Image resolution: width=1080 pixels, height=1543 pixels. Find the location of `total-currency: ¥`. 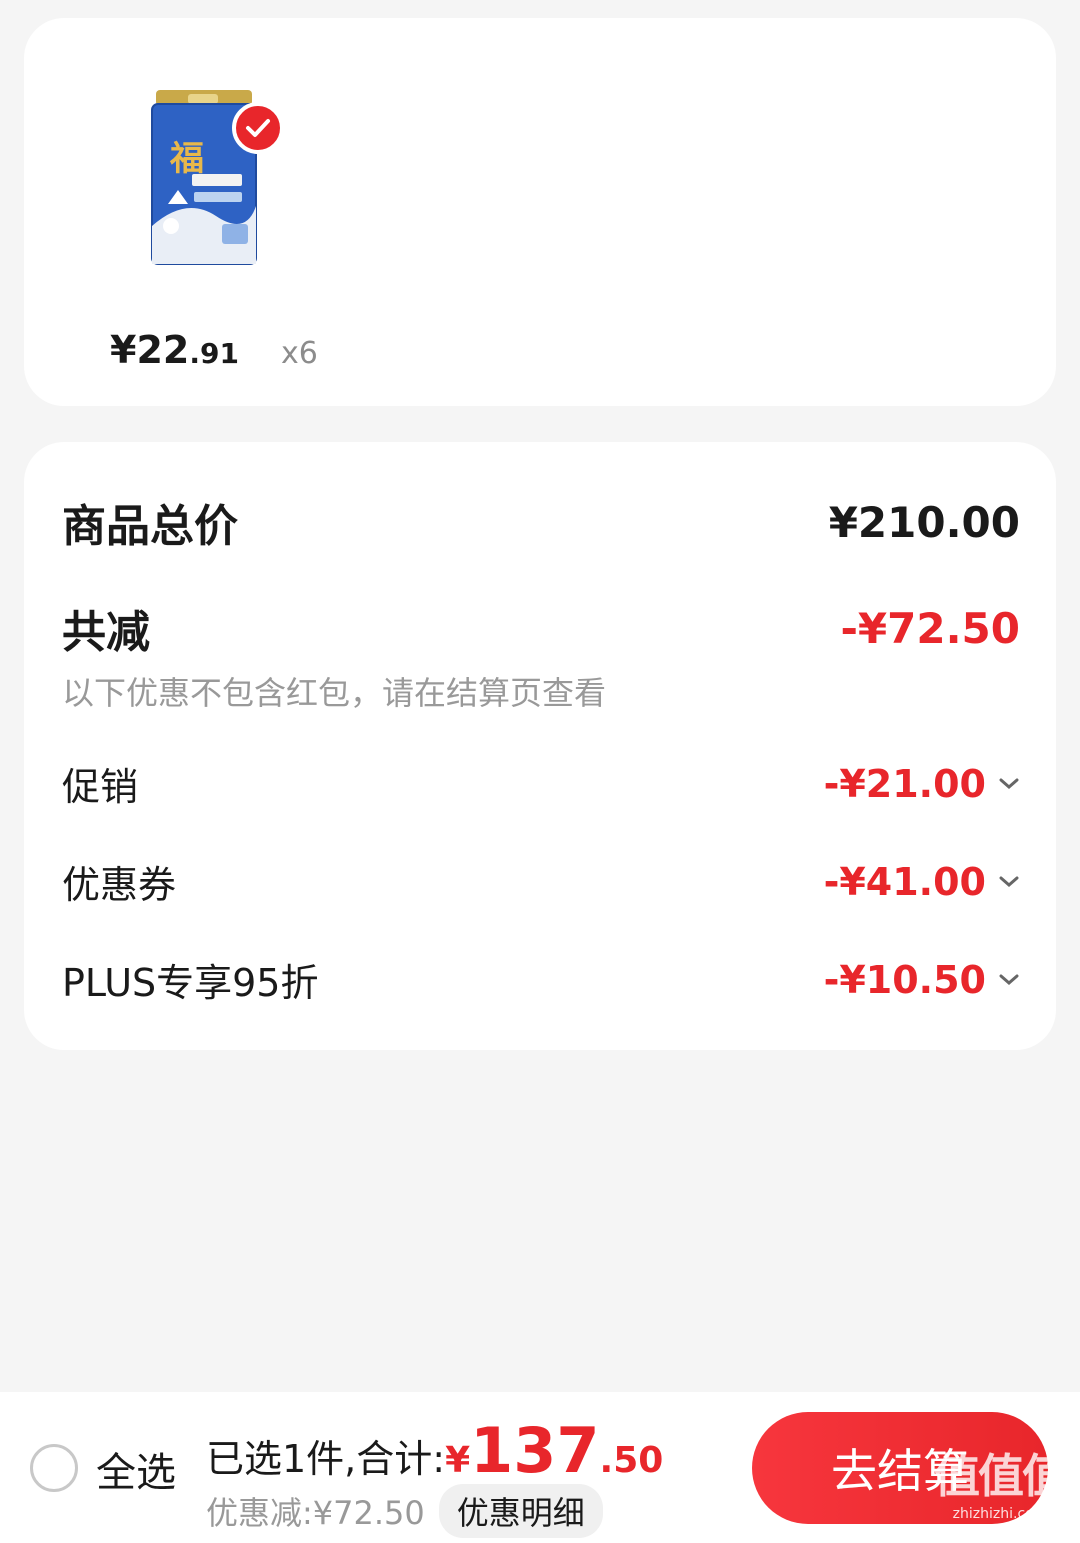

total-currency: ¥ is located at coordinates (458, 1460).